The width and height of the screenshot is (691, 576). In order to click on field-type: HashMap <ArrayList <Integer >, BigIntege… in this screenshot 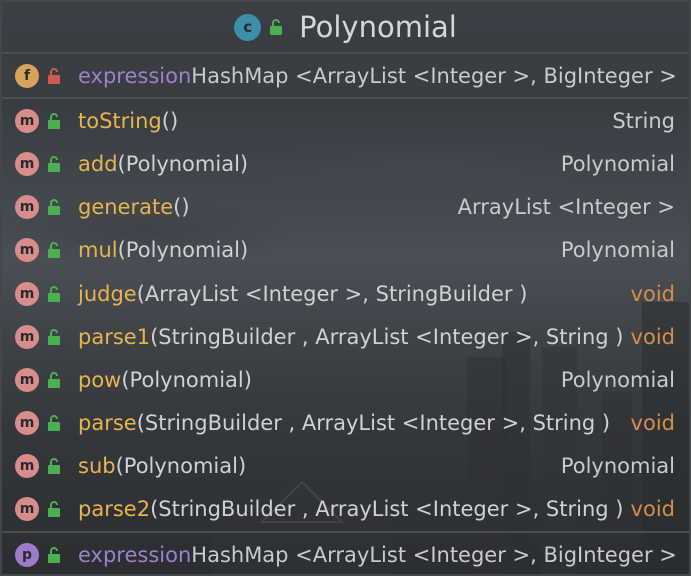, I will do `click(434, 75)`.